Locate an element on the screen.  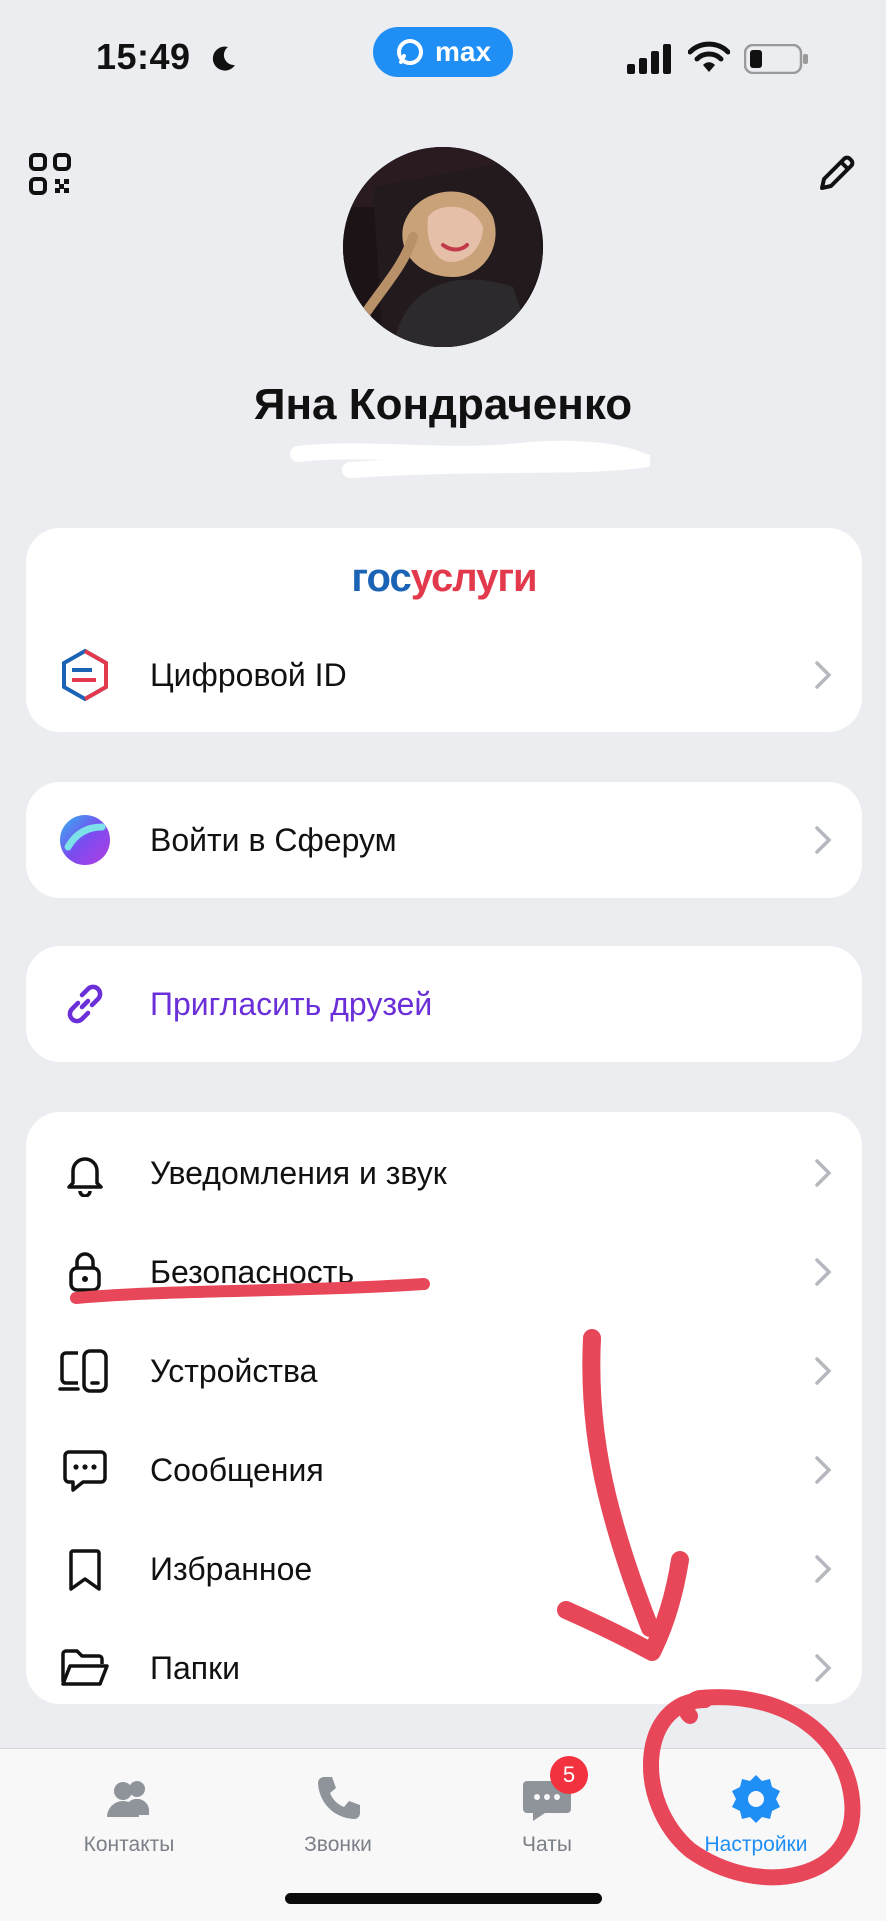
gosuslugi-card: госуслуги Цифровой ID is located at coordinates (444, 630).